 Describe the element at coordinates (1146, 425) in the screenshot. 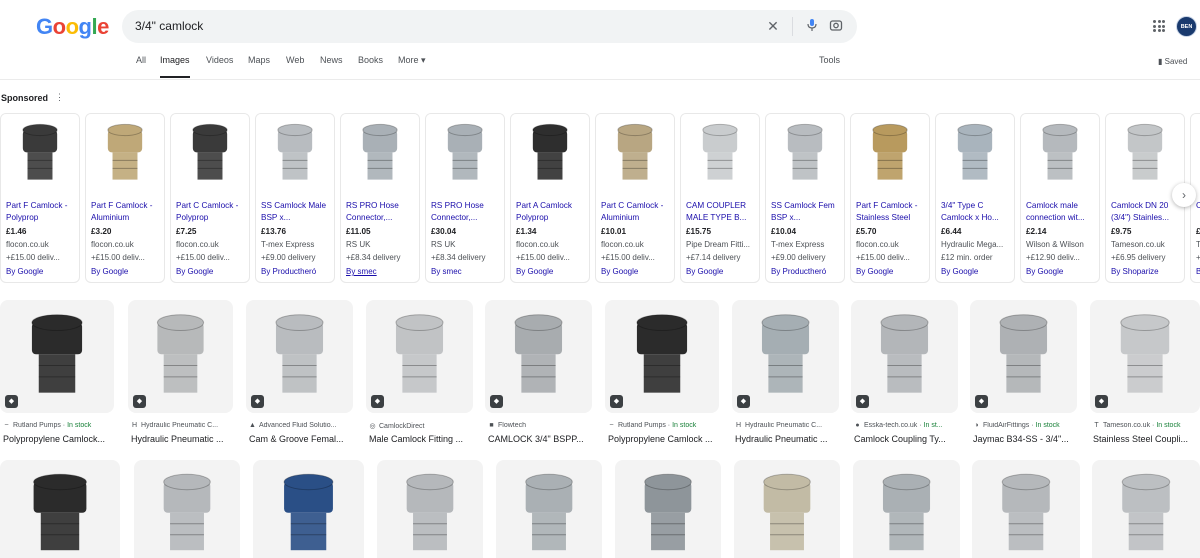

I see `result-source: T Tameson.co.uk · In stock` at that location.